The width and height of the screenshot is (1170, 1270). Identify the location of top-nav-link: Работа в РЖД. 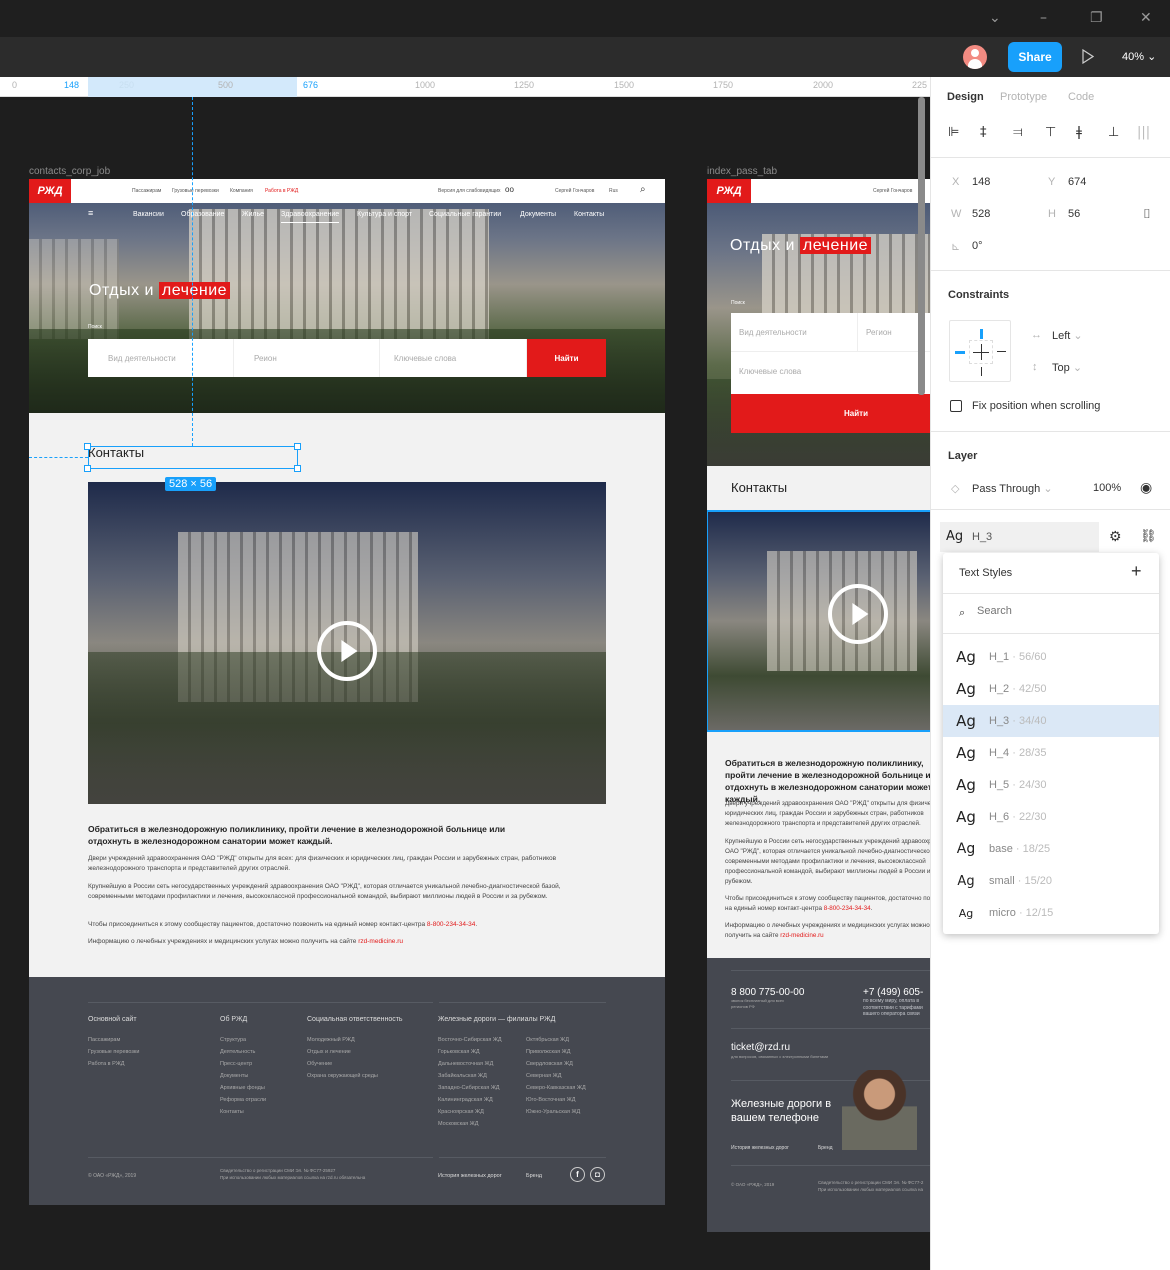
(281, 191).